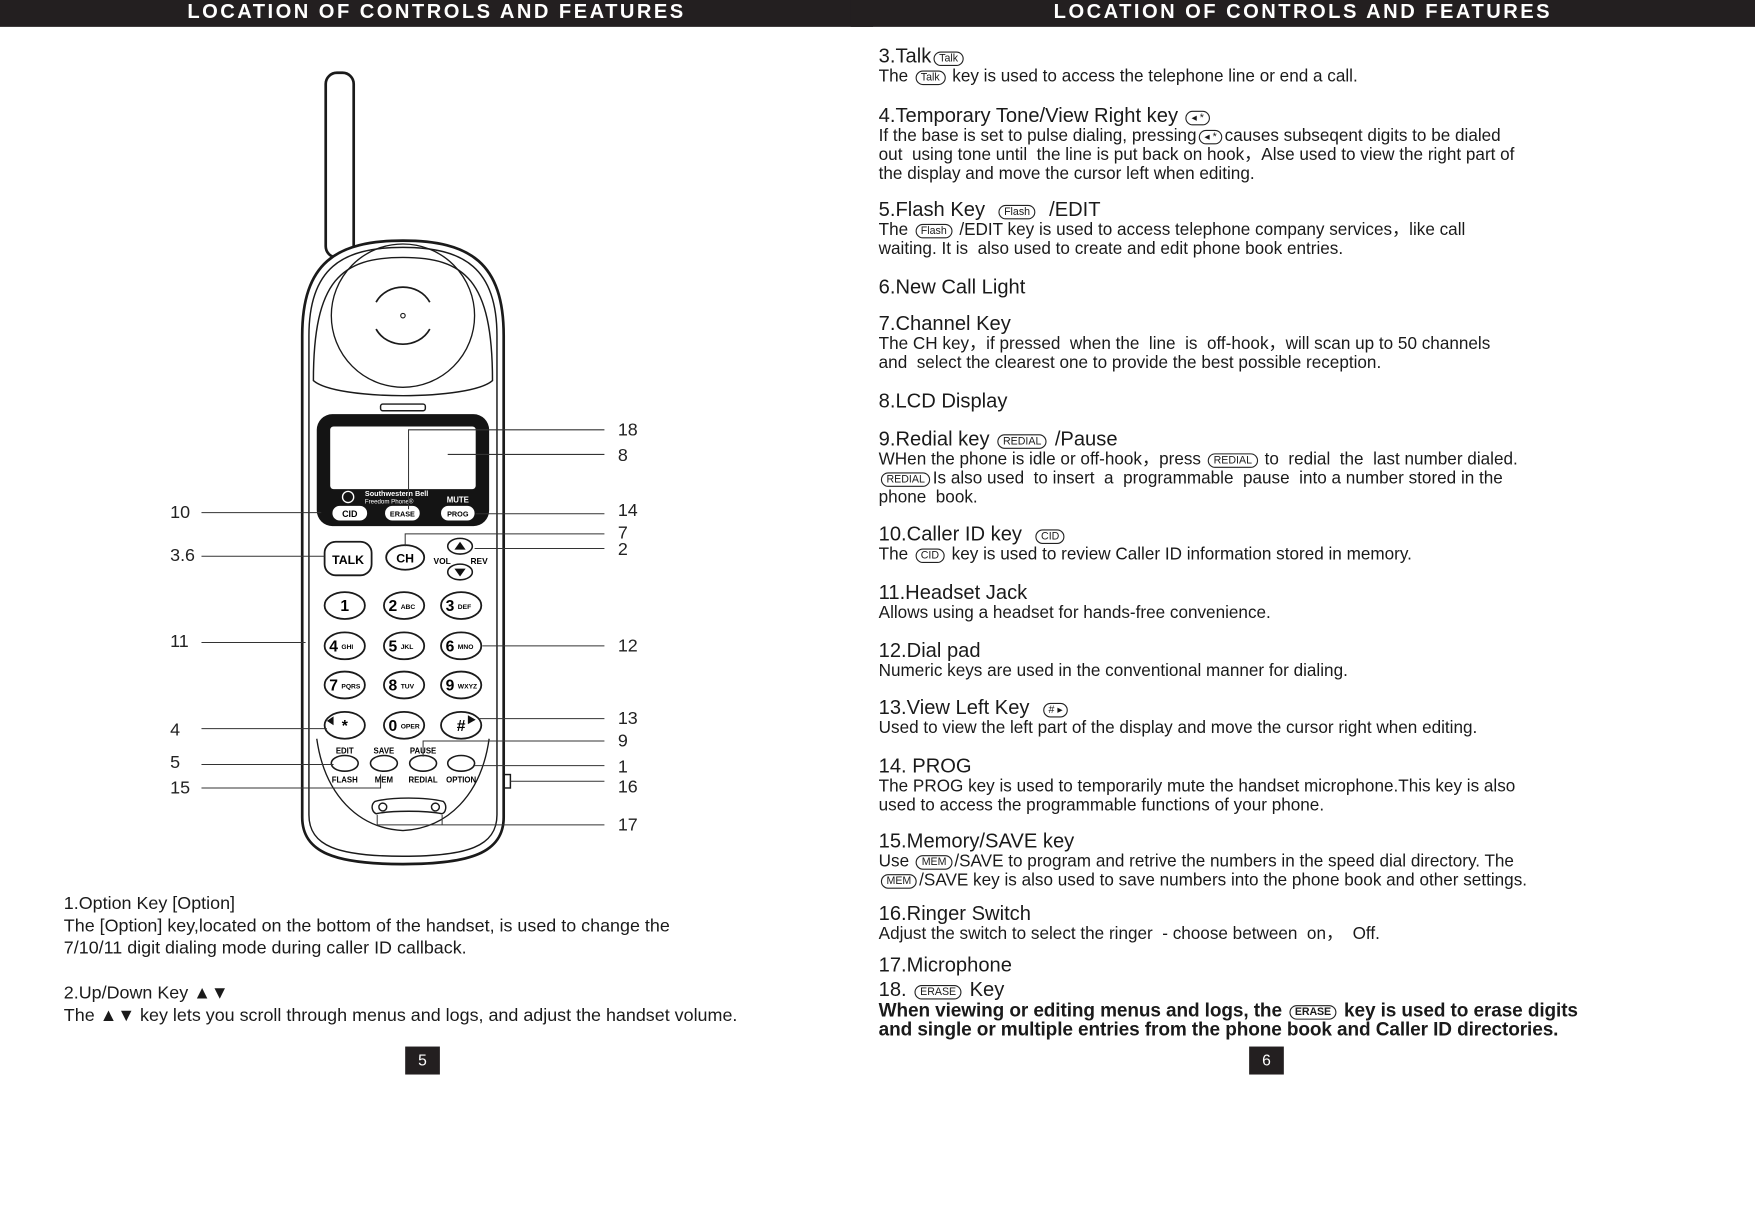 The width and height of the screenshot is (1755, 1219). Describe the element at coordinates (628, 429) in the screenshot. I see `callout-18: 18` at that location.